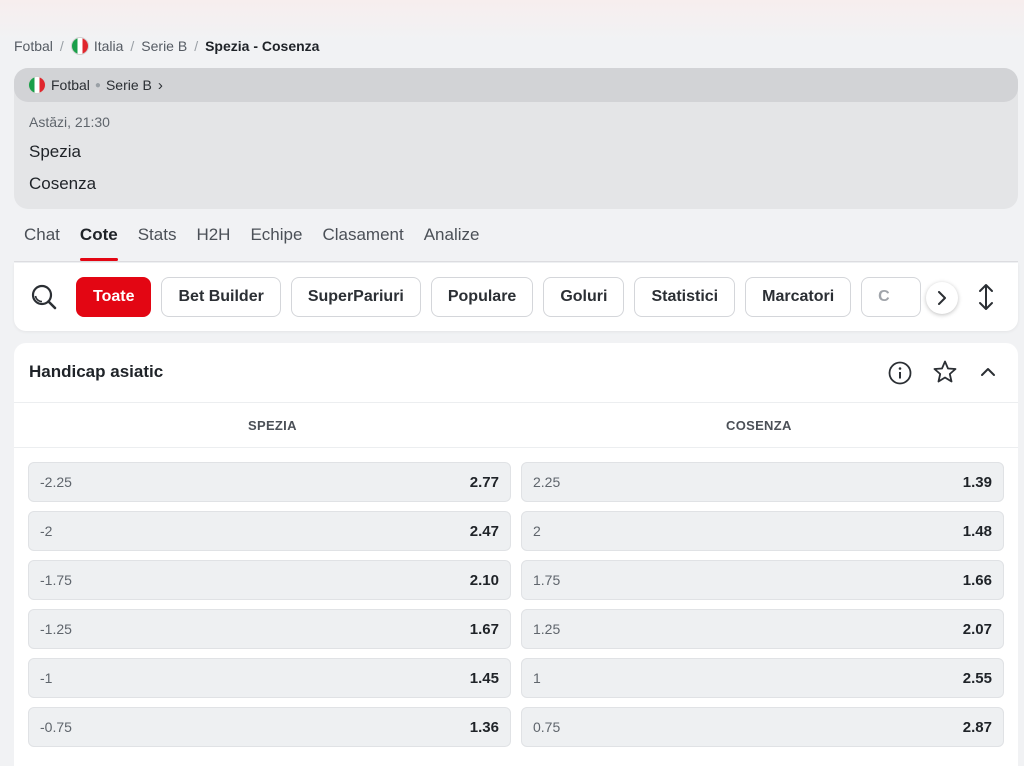 The height and width of the screenshot is (766, 1024). Describe the element at coordinates (276, 243) in the screenshot. I see `tab-echipe: Echipe` at that location.